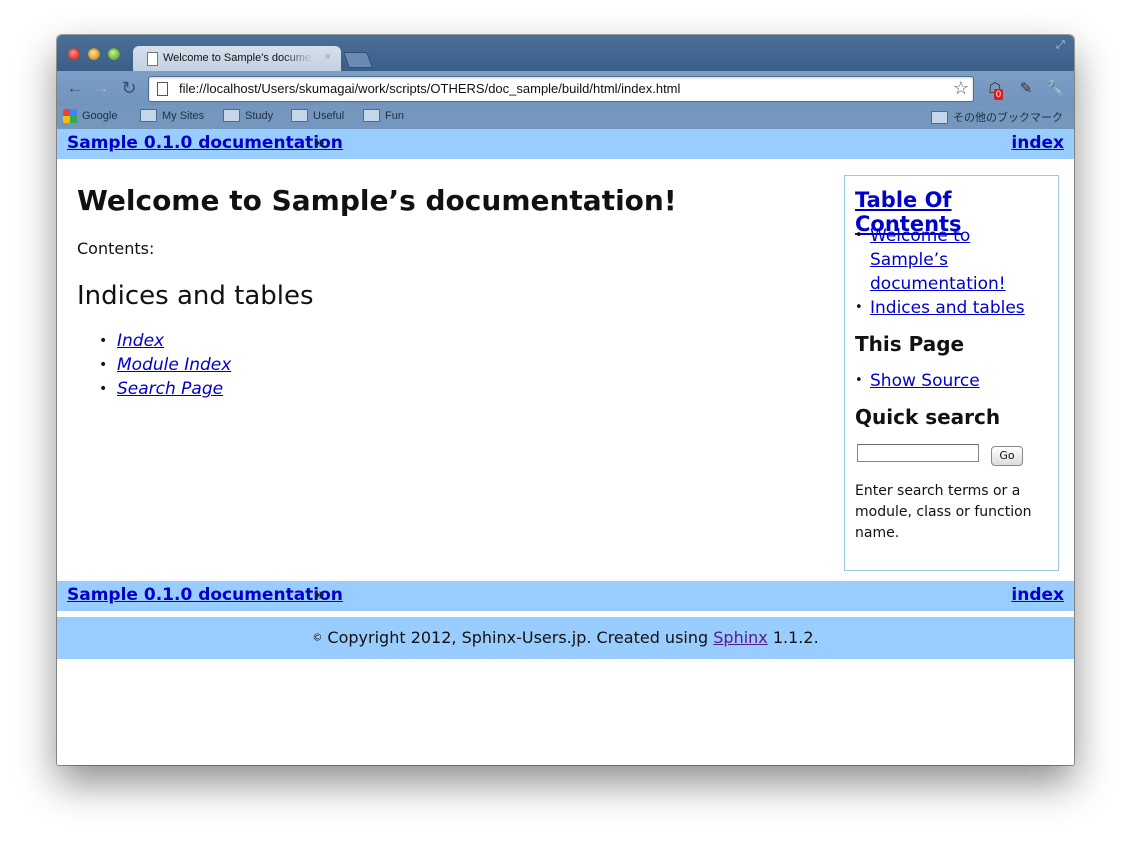 This screenshot has width=1131, height=844. Describe the element at coordinates (328, 57) in the screenshot. I see `tab-close-icon: ×` at that location.